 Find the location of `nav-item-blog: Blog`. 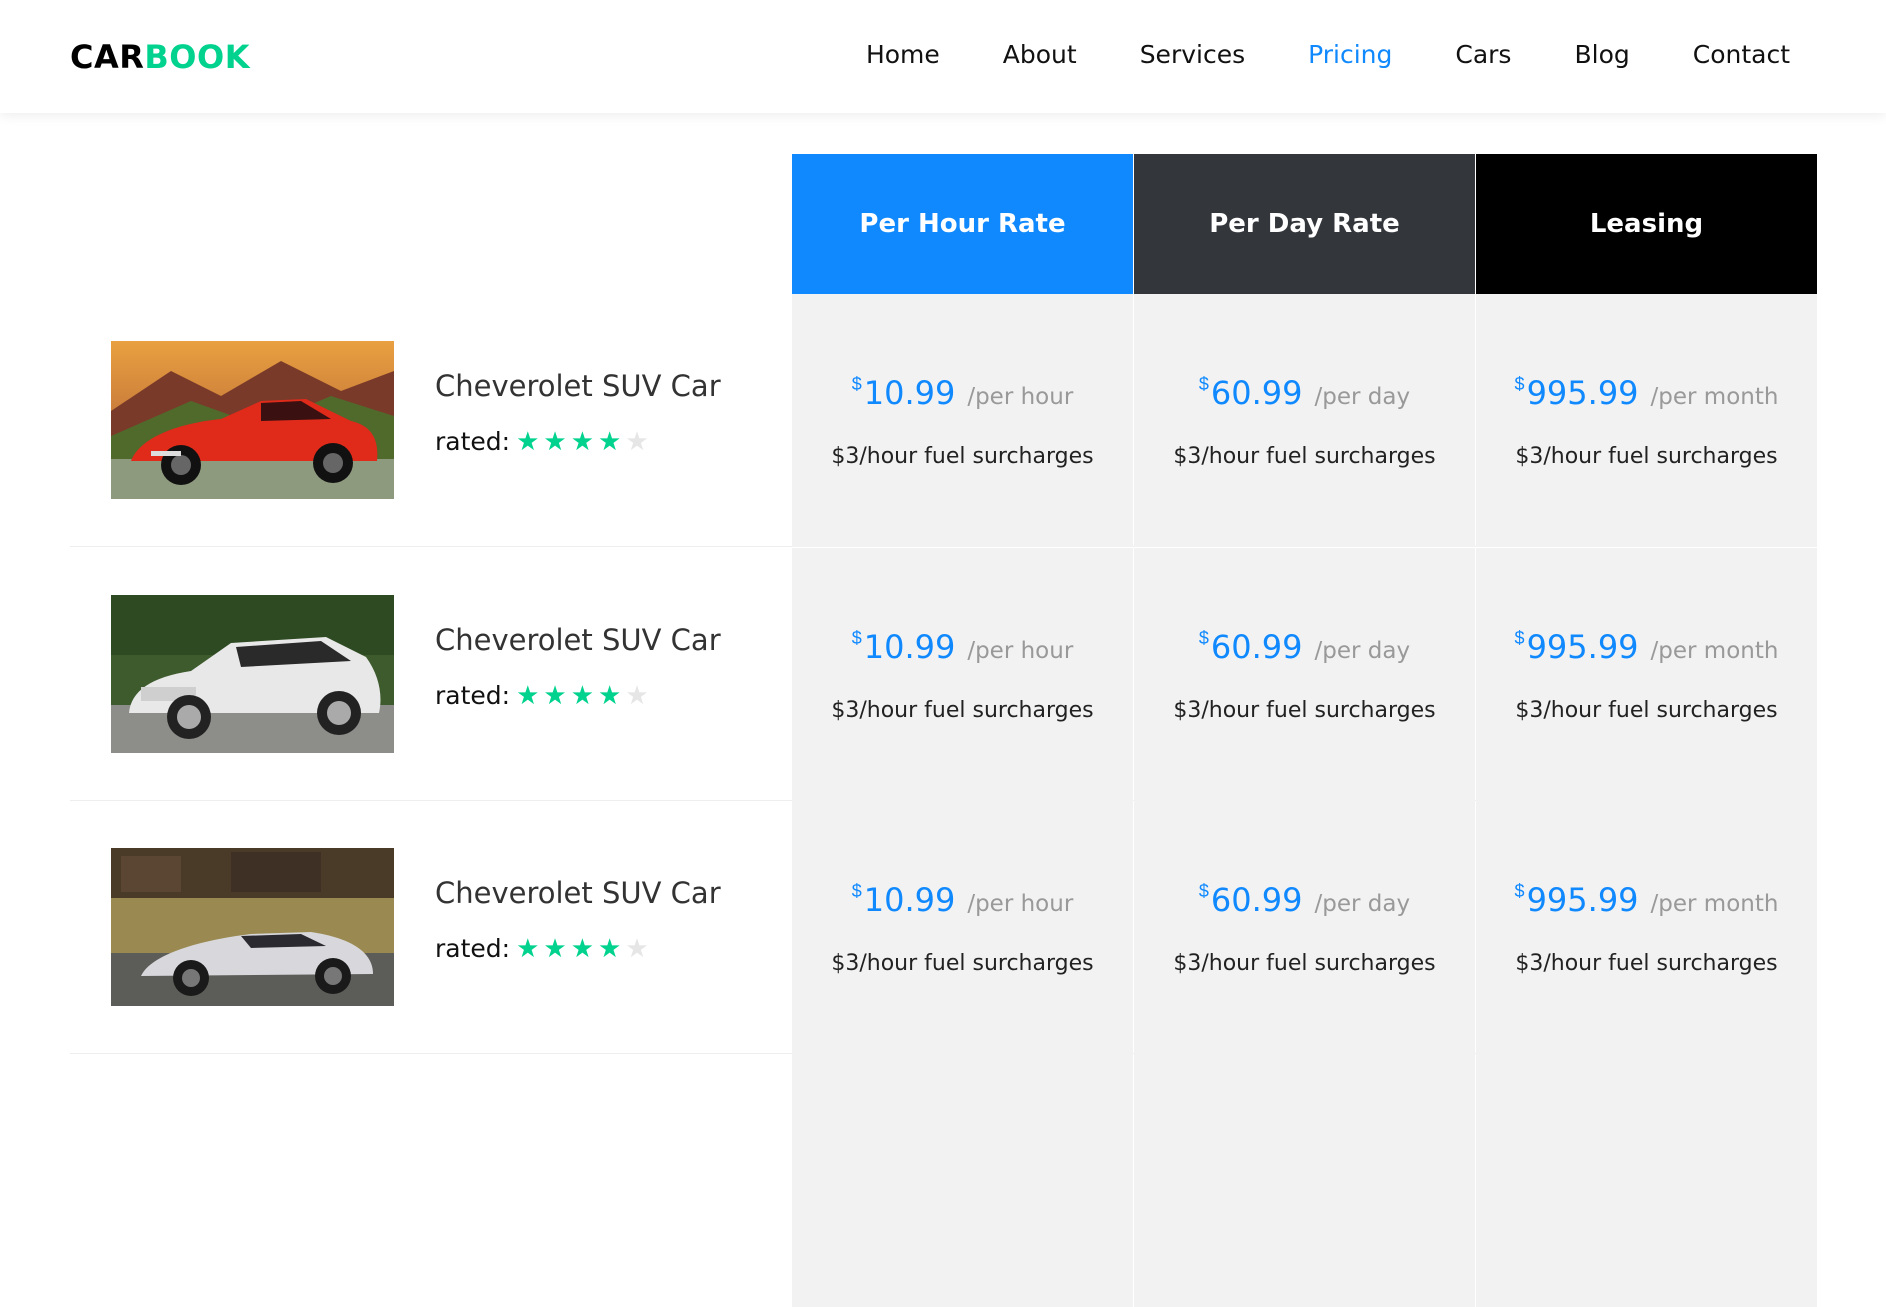

nav-item-blog: Blog is located at coordinates (1601, 54).